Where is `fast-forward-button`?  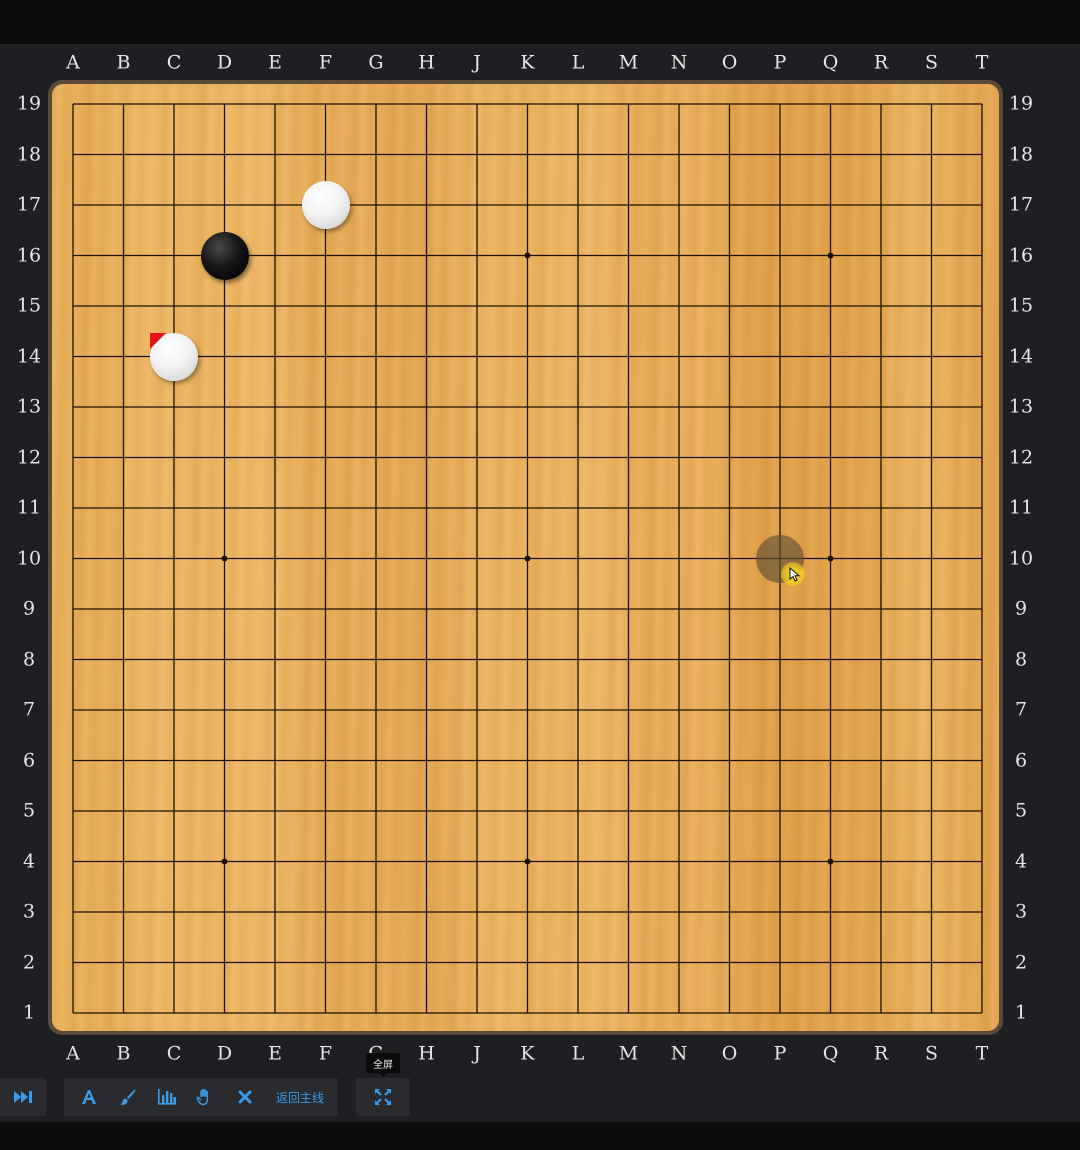 fast-forward-button is located at coordinates (23, 1097).